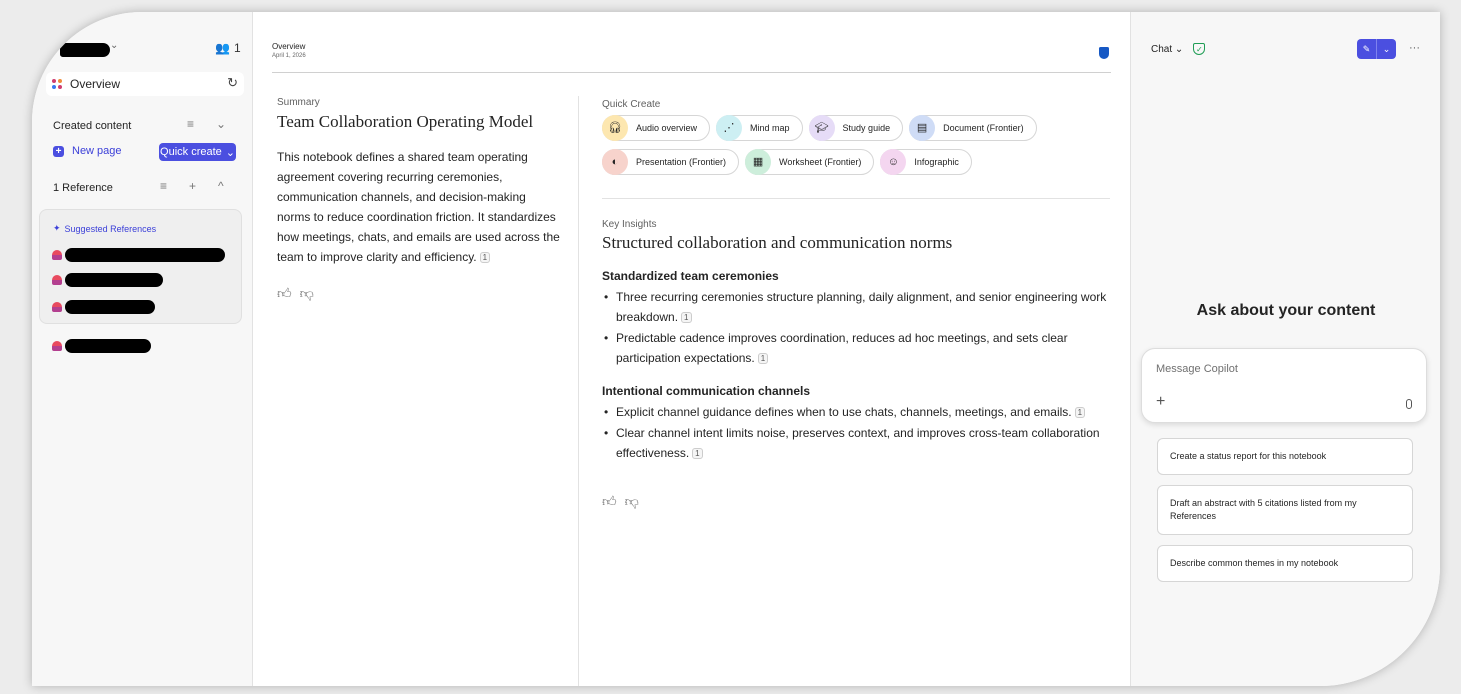  I want to click on summary-title: Team Collaboration Operating Model, so click(405, 121).